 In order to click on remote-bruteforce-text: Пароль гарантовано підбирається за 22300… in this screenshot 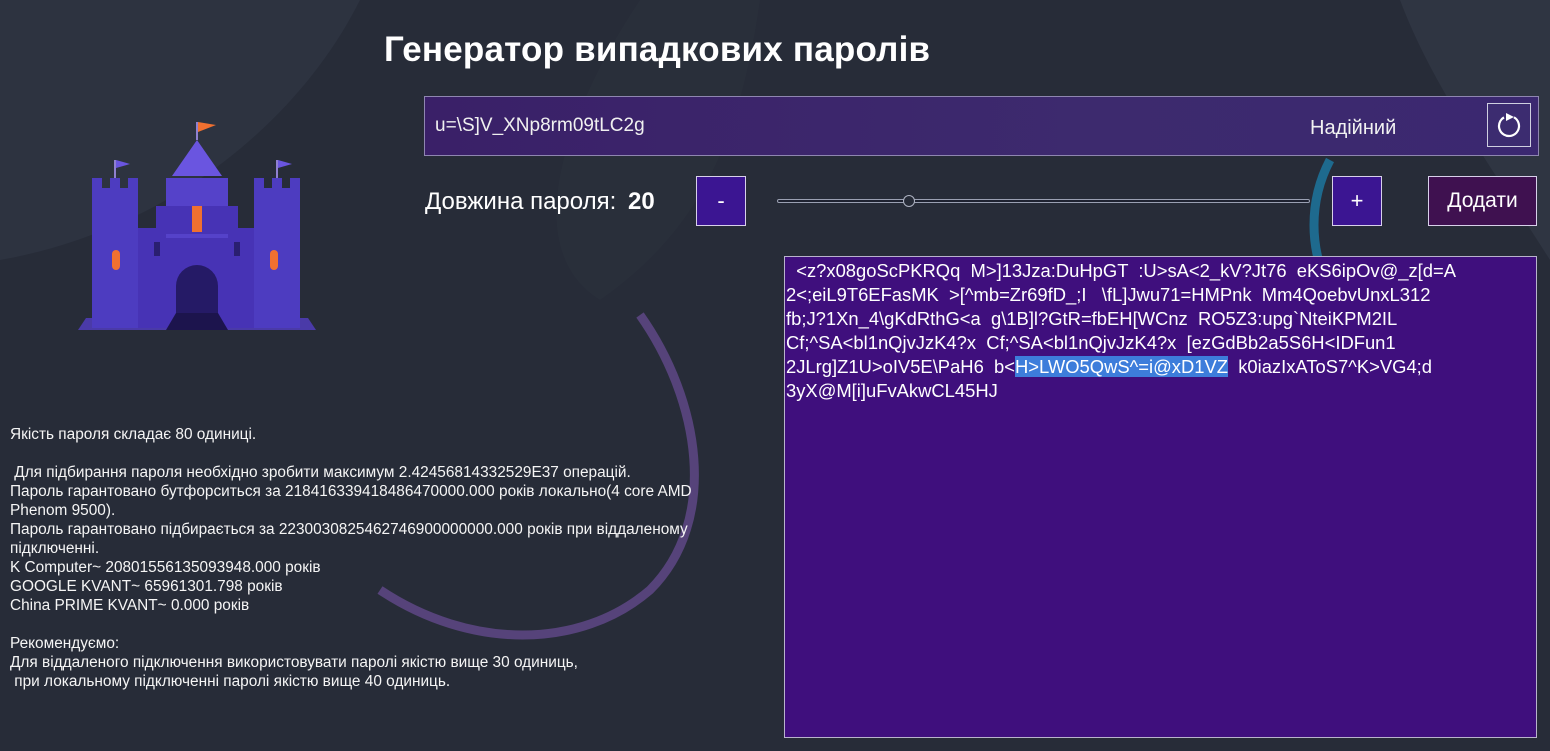, I will do `click(351, 539)`.